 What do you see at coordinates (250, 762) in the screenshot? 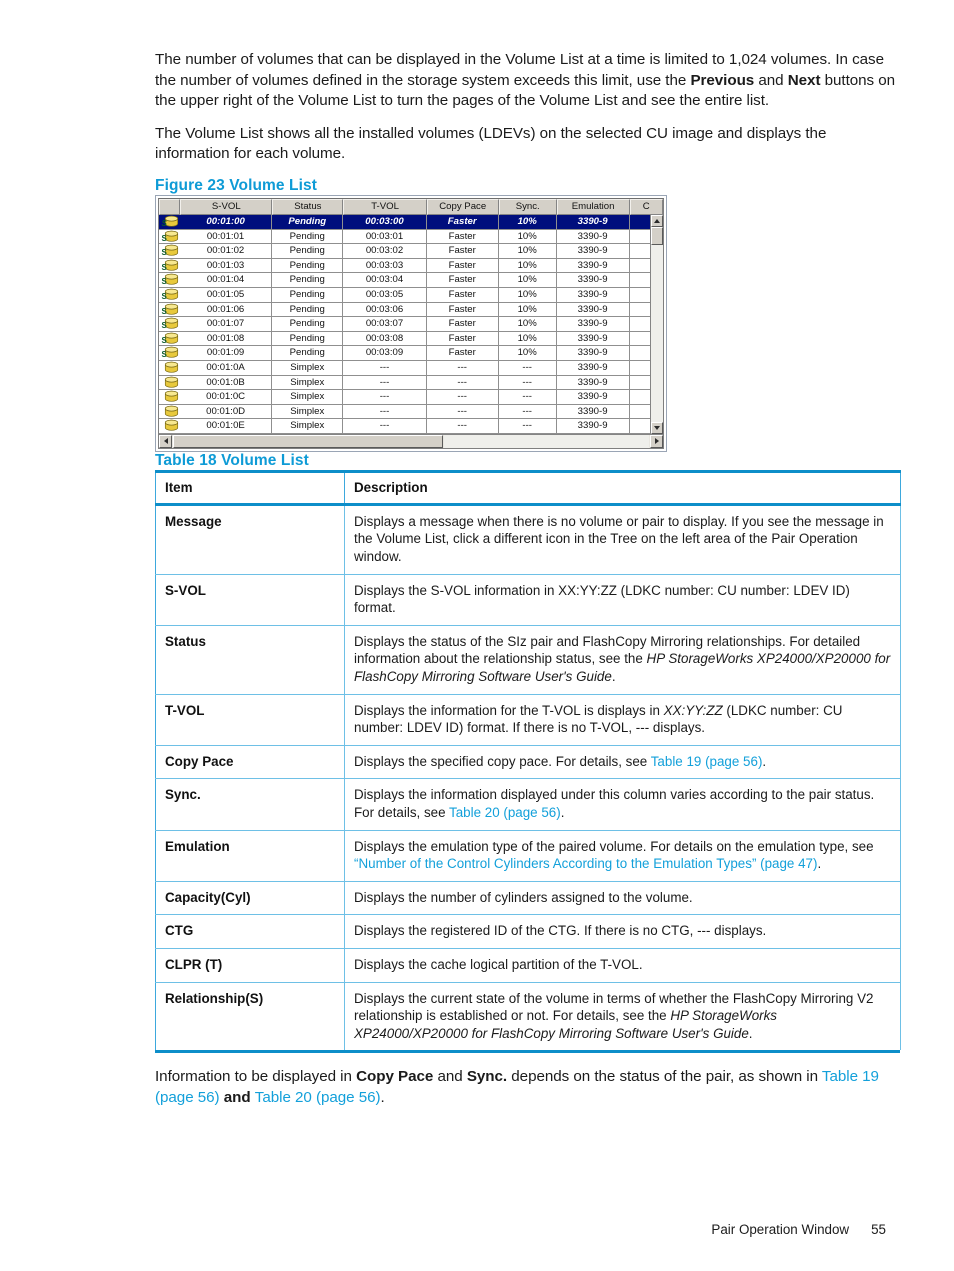
I see `table-cell-item: Copy Pace` at bounding box center [250, 762].